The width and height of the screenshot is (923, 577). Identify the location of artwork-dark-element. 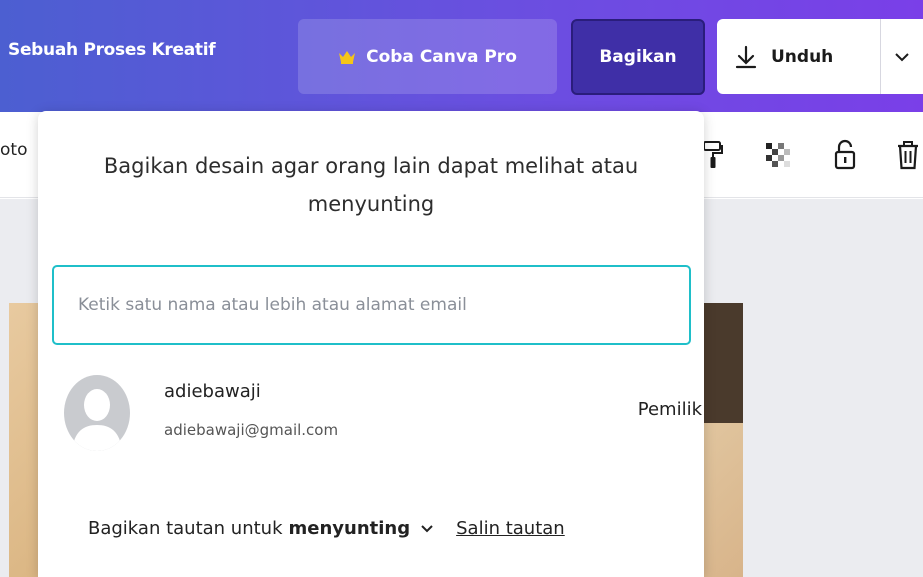
(723, 363).